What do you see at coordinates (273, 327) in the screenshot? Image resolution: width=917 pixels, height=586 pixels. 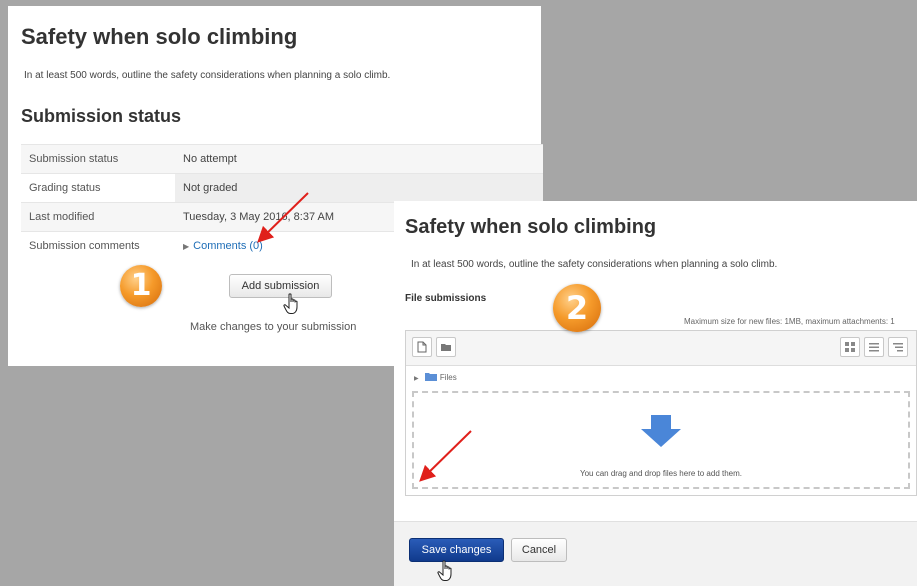 I see `make-changes-hint: Make changes to your submission` at bounding box center [273, 327].